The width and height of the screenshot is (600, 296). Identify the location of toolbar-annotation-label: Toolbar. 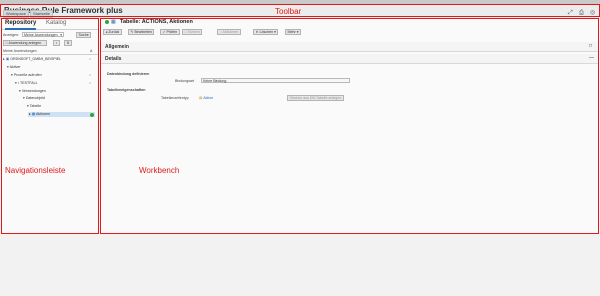
(288, 11).